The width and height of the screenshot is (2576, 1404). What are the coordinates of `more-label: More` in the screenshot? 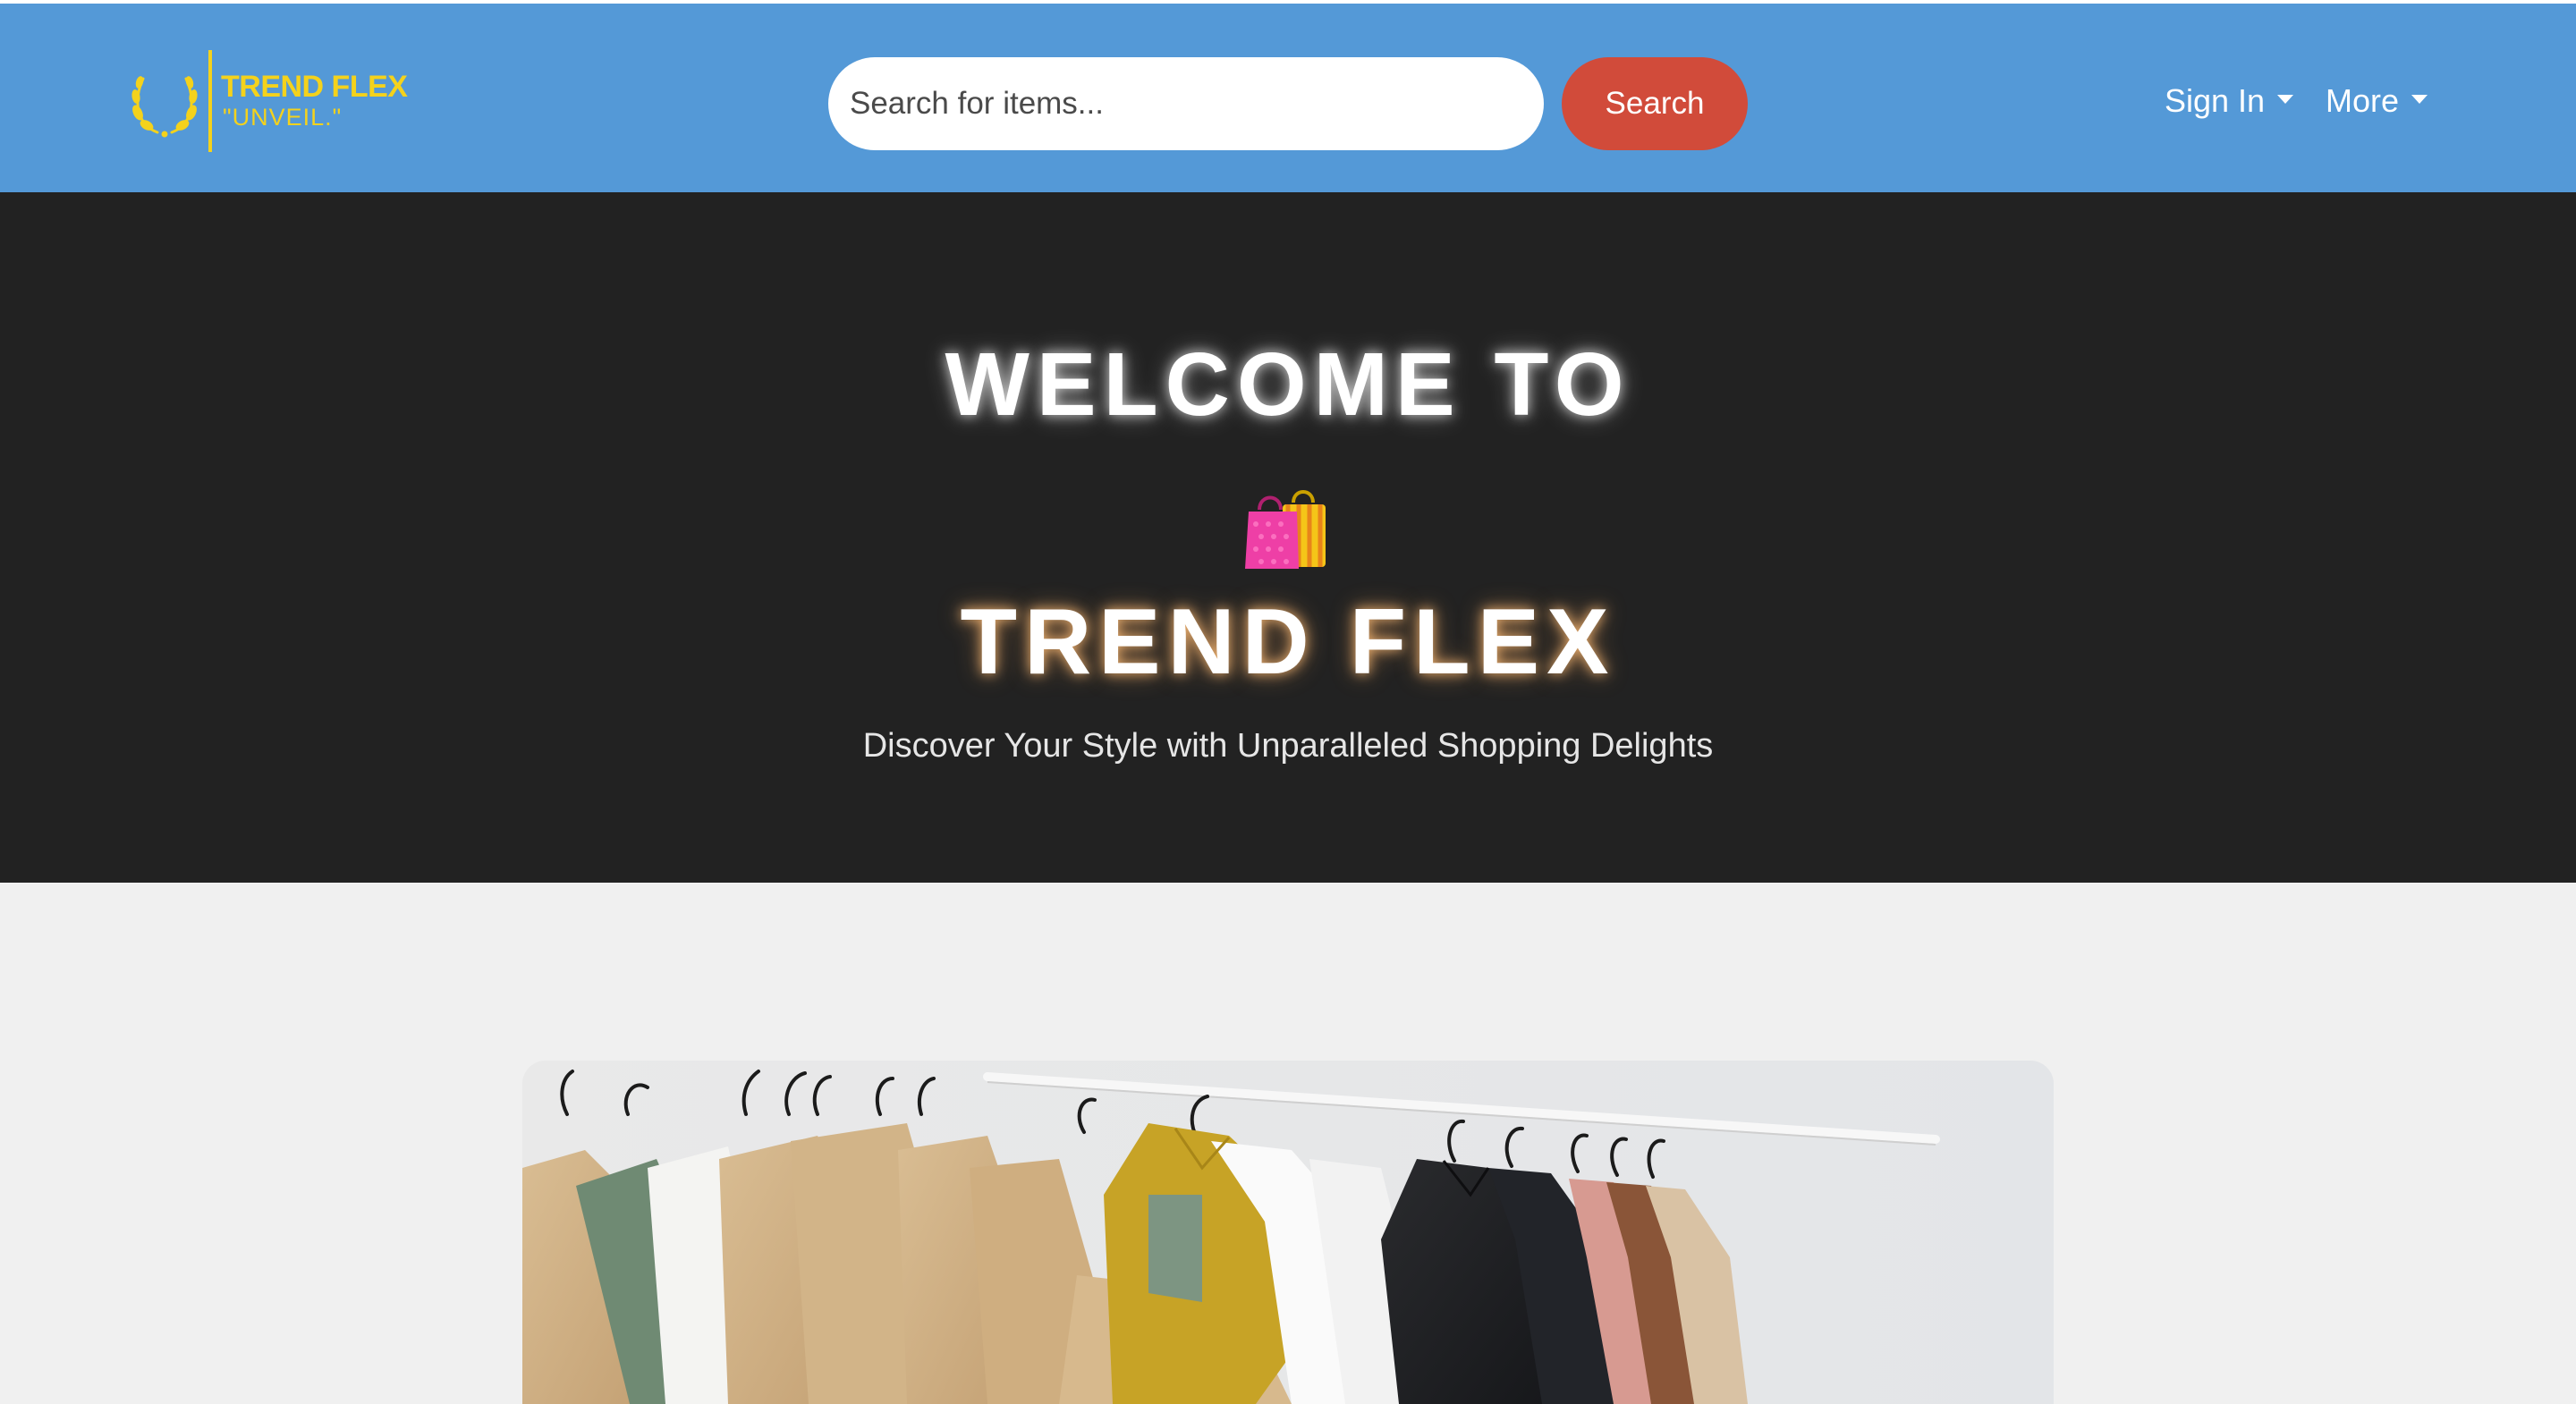 It's located at (2363, 100).